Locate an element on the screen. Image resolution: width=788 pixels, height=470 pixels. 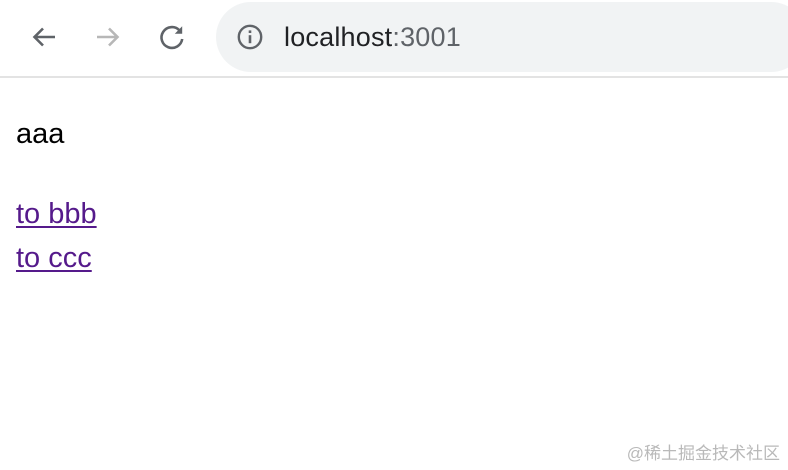
forward-button is located at coordinates (108, 37).